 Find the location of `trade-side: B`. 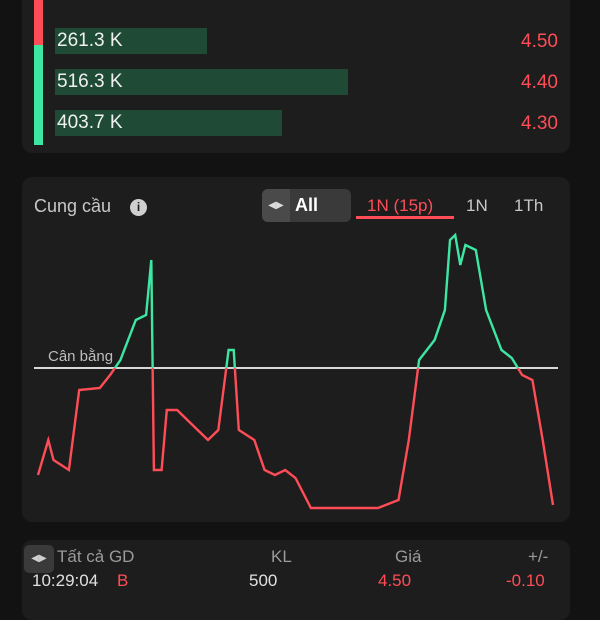

trade-side: B is located at coordinates (123, 580).